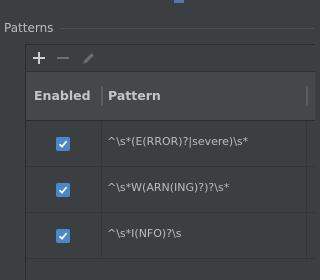 This screenshot has height=280, width=320. I want to click on pencil-icon, so click(88, 58).